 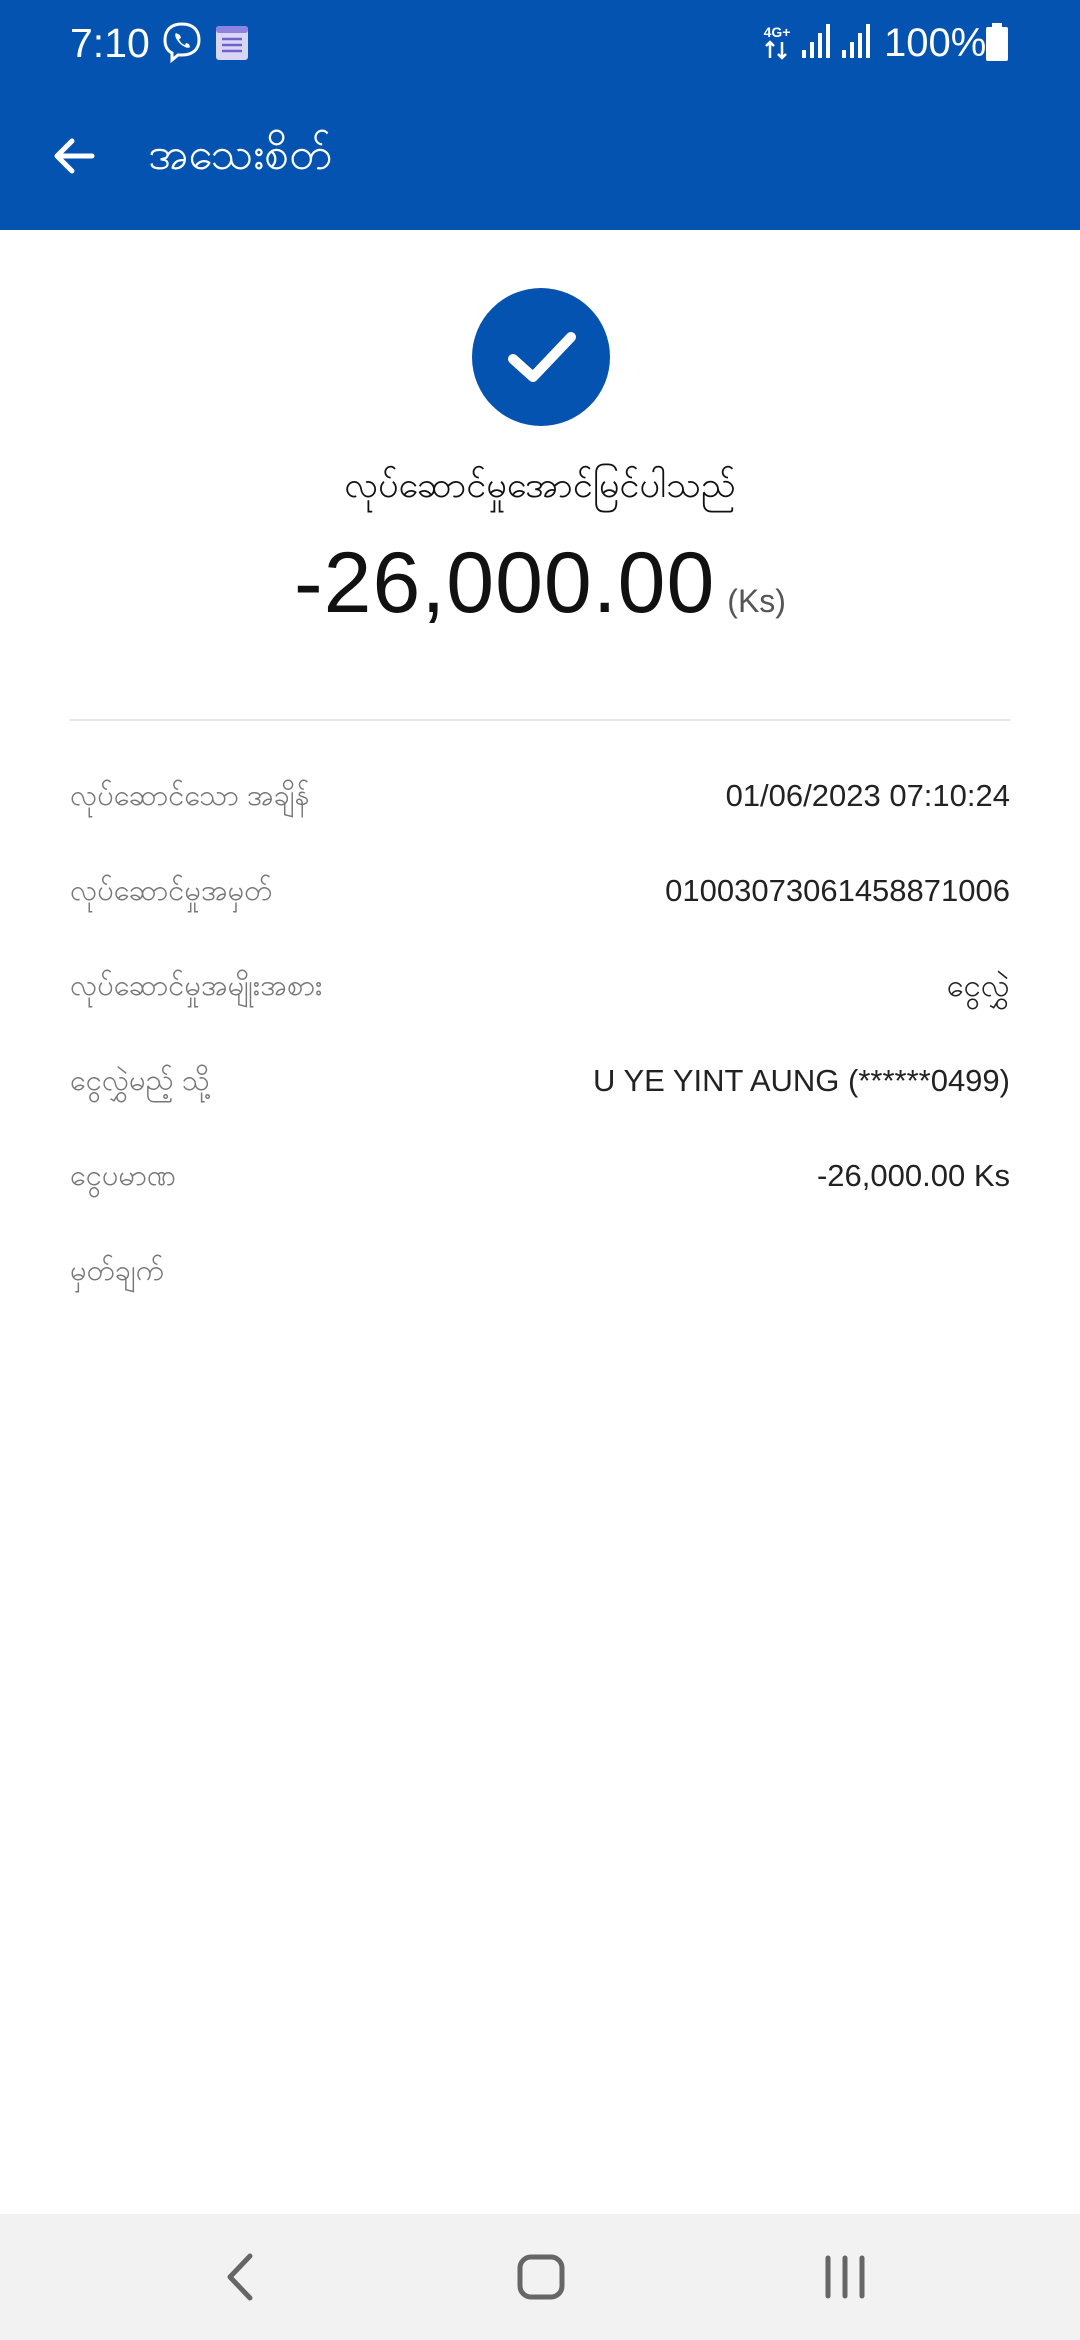 I want to click on detail-label: လုပ်ဆောင်သော အချိန်, so click(x=190, y=796).